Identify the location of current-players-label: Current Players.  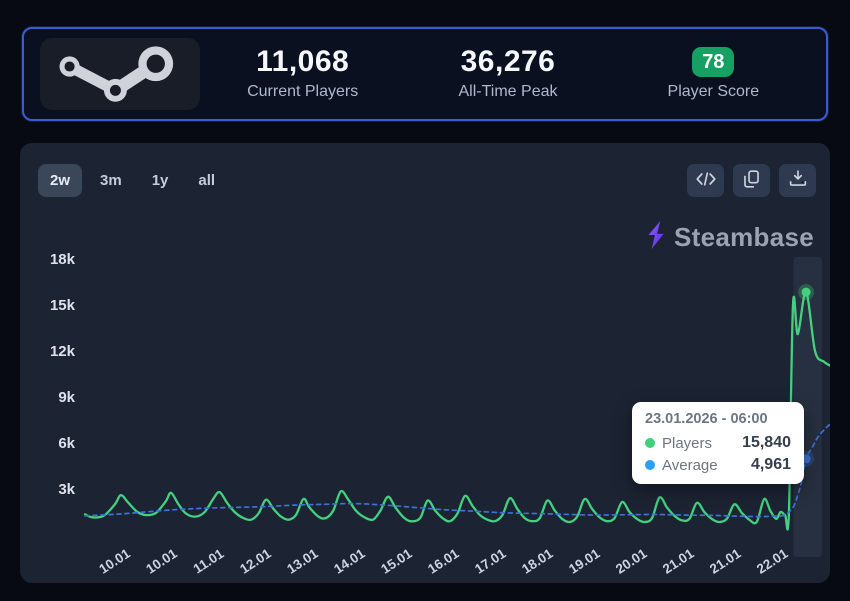
(303, 91).